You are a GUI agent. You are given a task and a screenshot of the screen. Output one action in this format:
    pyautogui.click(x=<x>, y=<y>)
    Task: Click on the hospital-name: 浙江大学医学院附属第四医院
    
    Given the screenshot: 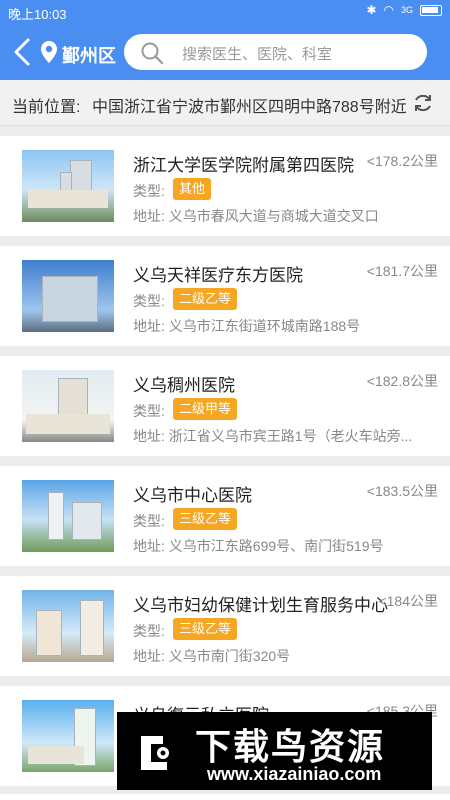 What is the action you would take?
    pyautogui.click(x=243, y=165)
    